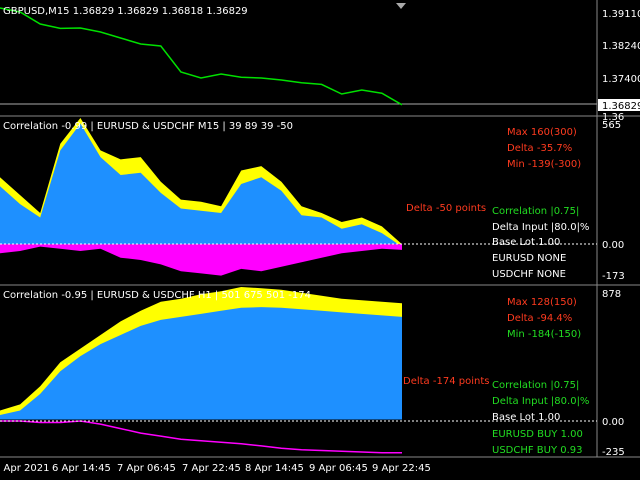 Image resolution: width=640 pixels, height=480 pixels. I want to click on p2-min: Min -184(-150), so click(544, 334).